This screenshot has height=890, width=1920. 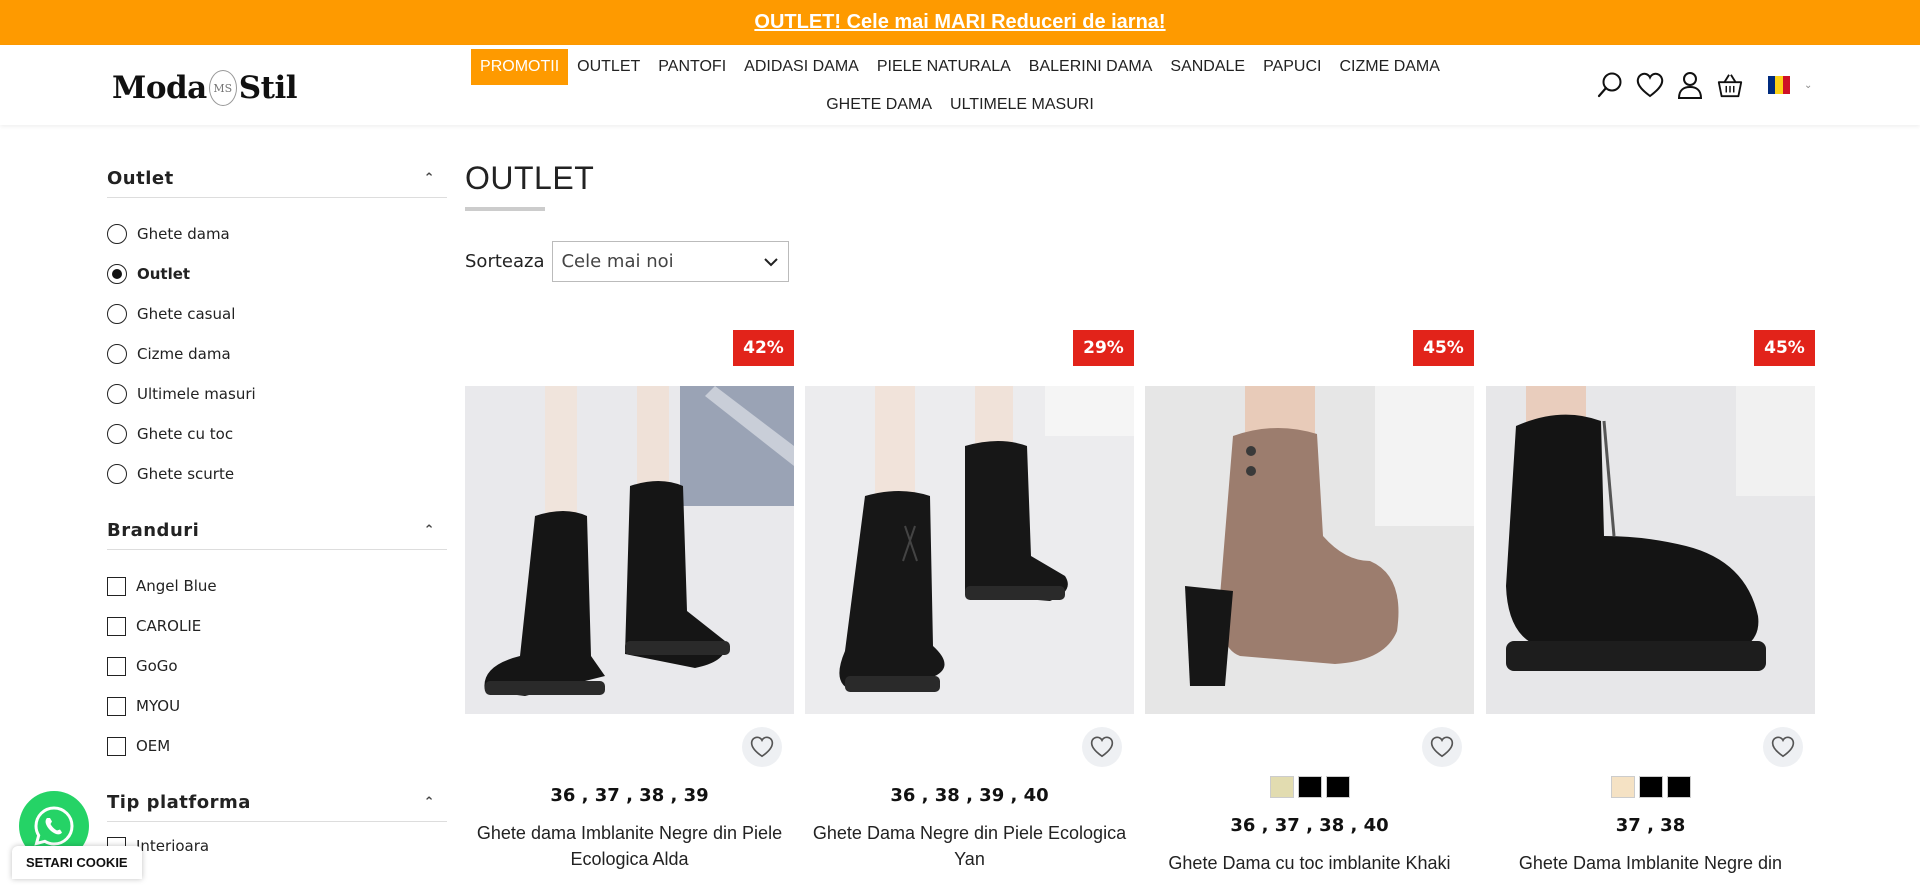 I want to click on promo-bar: OUTLET! Cele mai MARI Reduceri de iarna!, so click(x=960, y=22).